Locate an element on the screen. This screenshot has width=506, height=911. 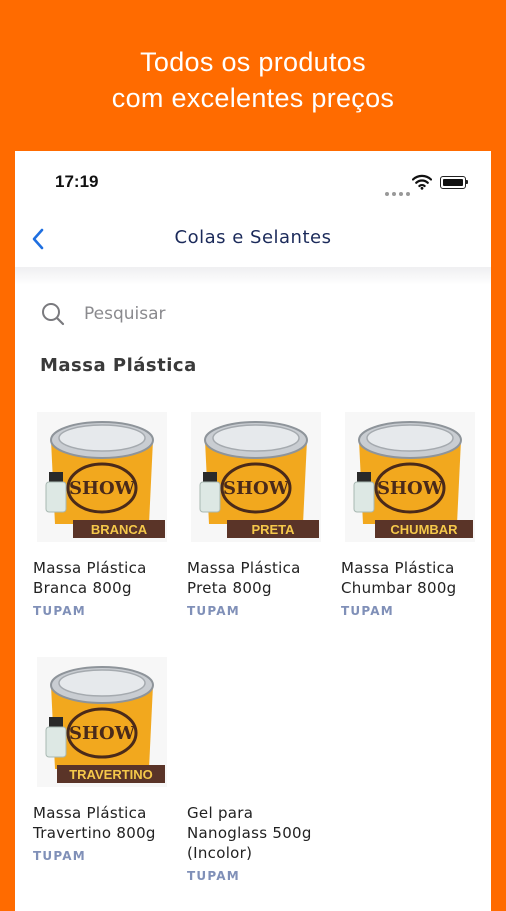
section-title: Massa Plástica is located at coordinates (118, 365).